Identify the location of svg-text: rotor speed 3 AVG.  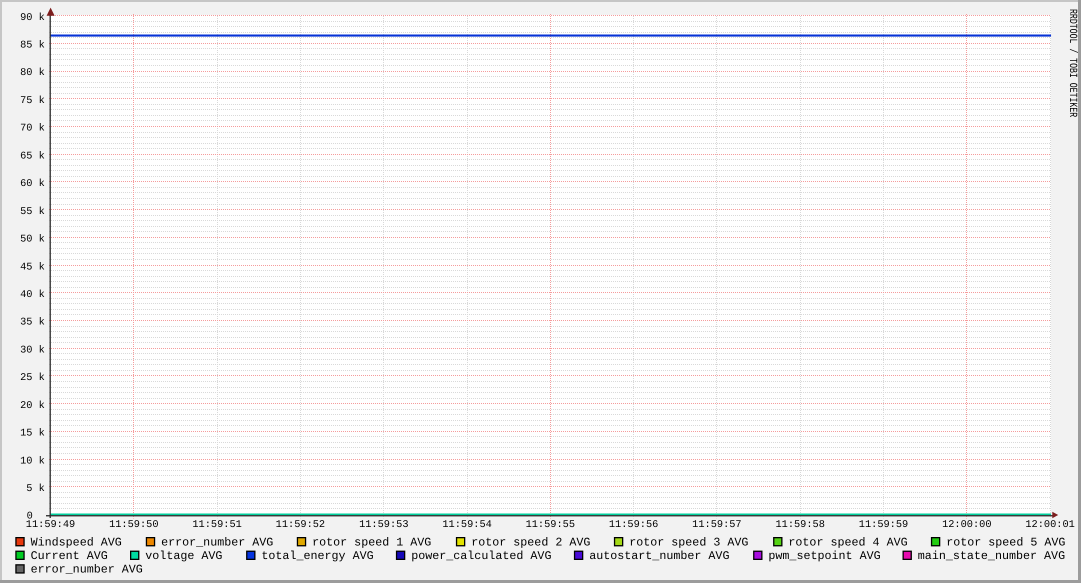
(688, 542).